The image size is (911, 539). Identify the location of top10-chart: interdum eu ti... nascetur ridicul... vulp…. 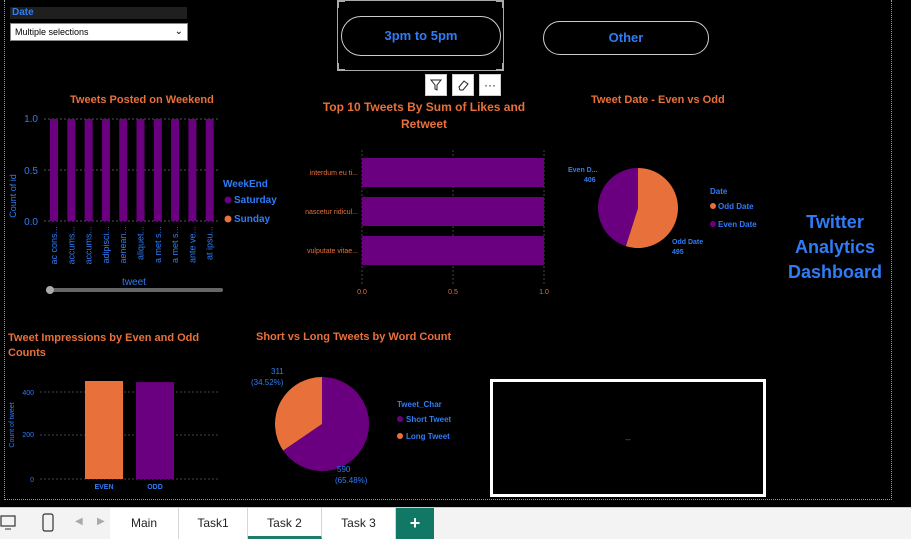
(427, 223).